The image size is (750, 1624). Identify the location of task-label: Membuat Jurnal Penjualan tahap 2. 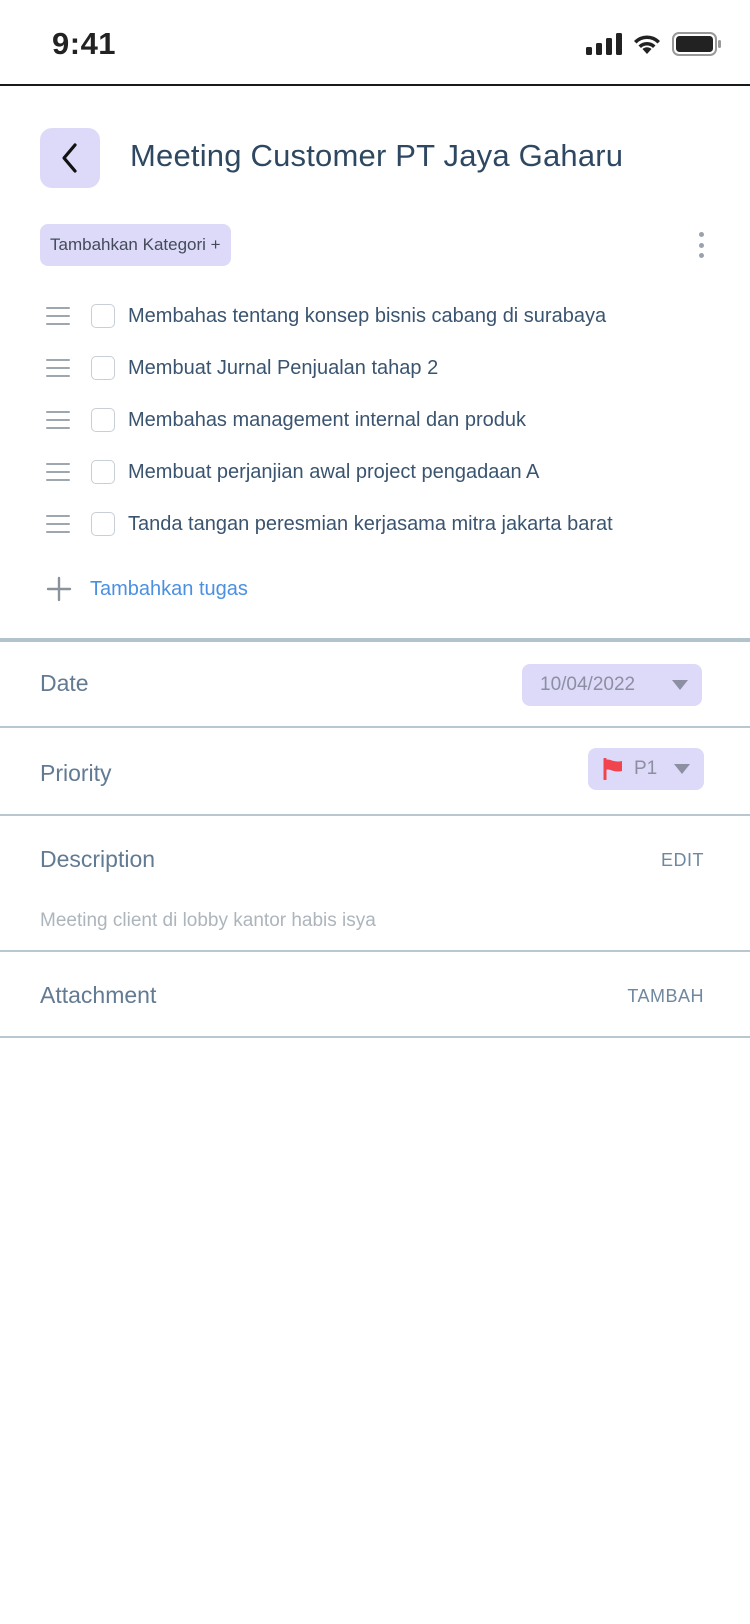
(283, 367).